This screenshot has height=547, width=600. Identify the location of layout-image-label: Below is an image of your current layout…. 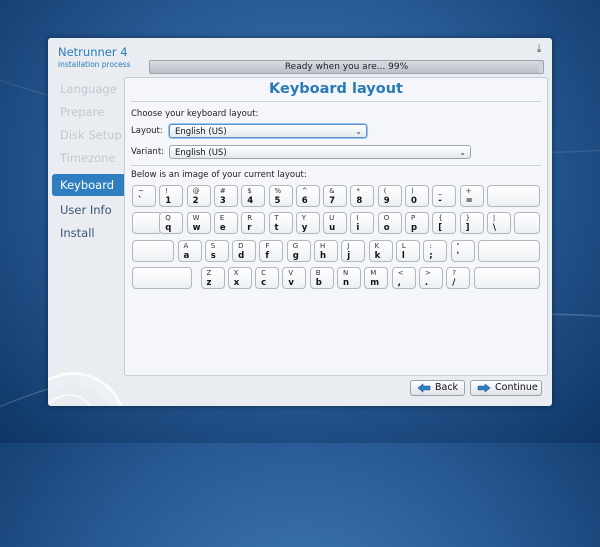
(219, 175).